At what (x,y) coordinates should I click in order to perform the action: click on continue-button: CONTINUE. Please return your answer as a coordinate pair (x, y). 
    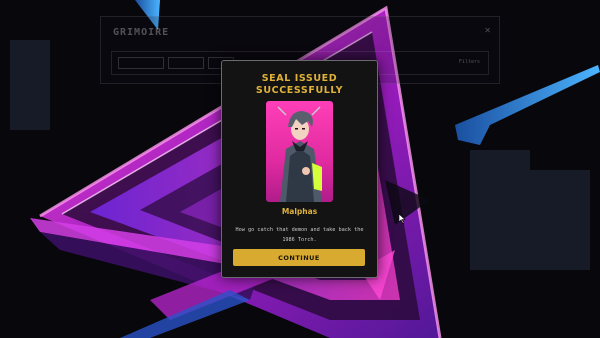
    Looking at the image, I should click on (299, 257).